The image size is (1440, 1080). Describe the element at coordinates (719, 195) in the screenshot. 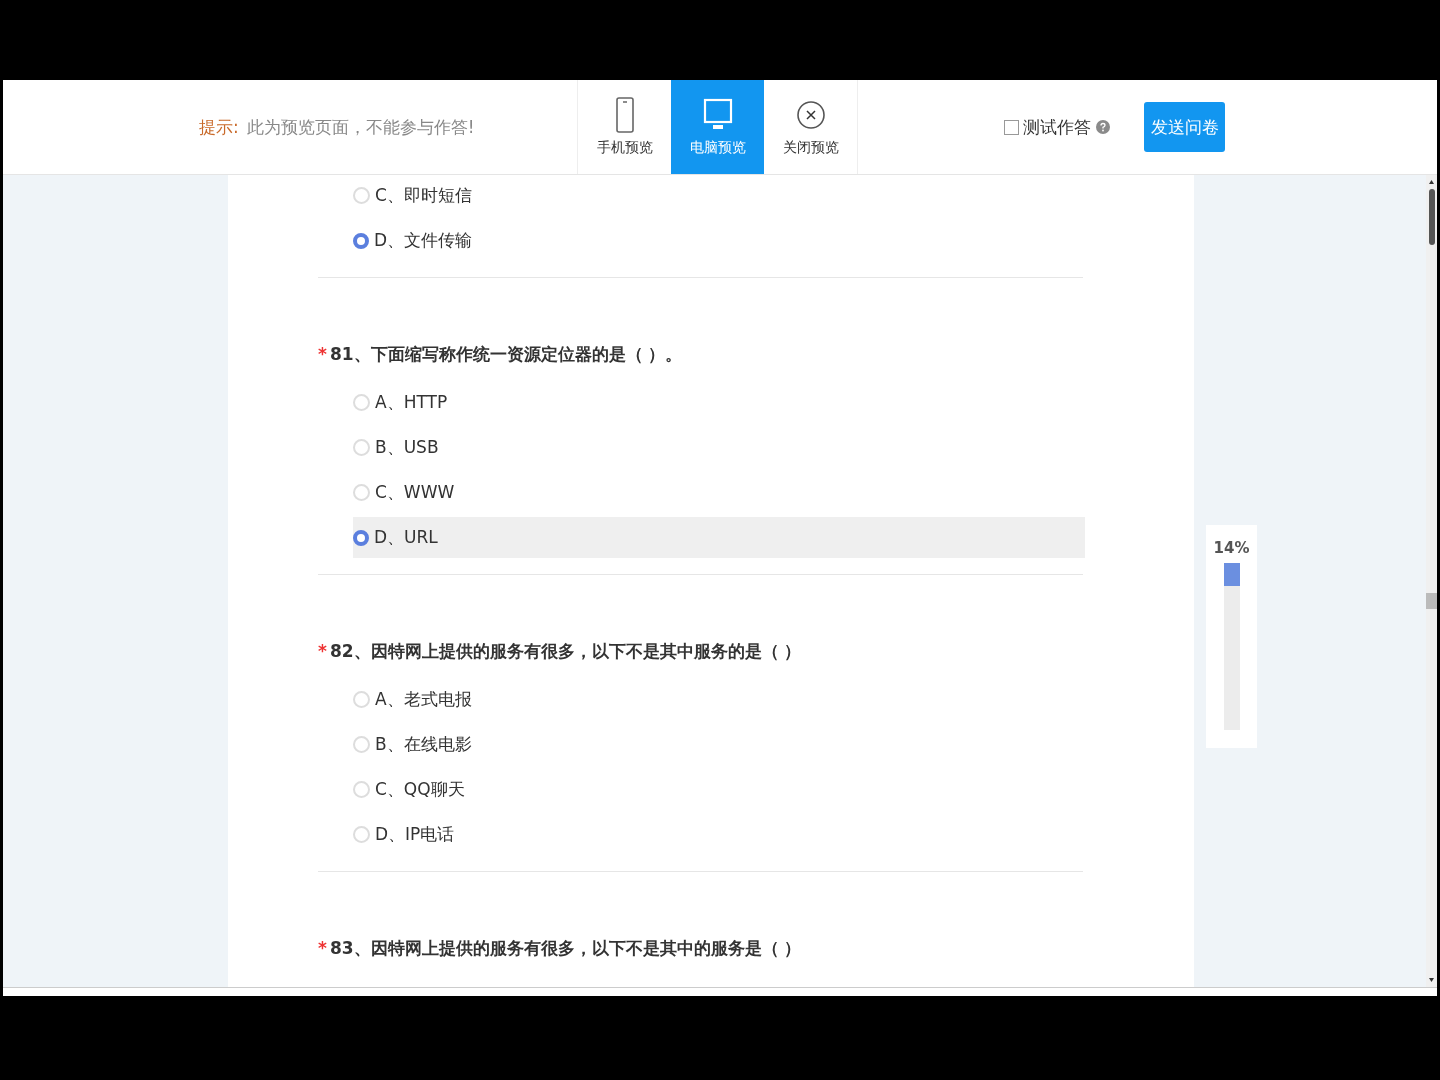

I see `answer-option: C、即时短信` at that location.